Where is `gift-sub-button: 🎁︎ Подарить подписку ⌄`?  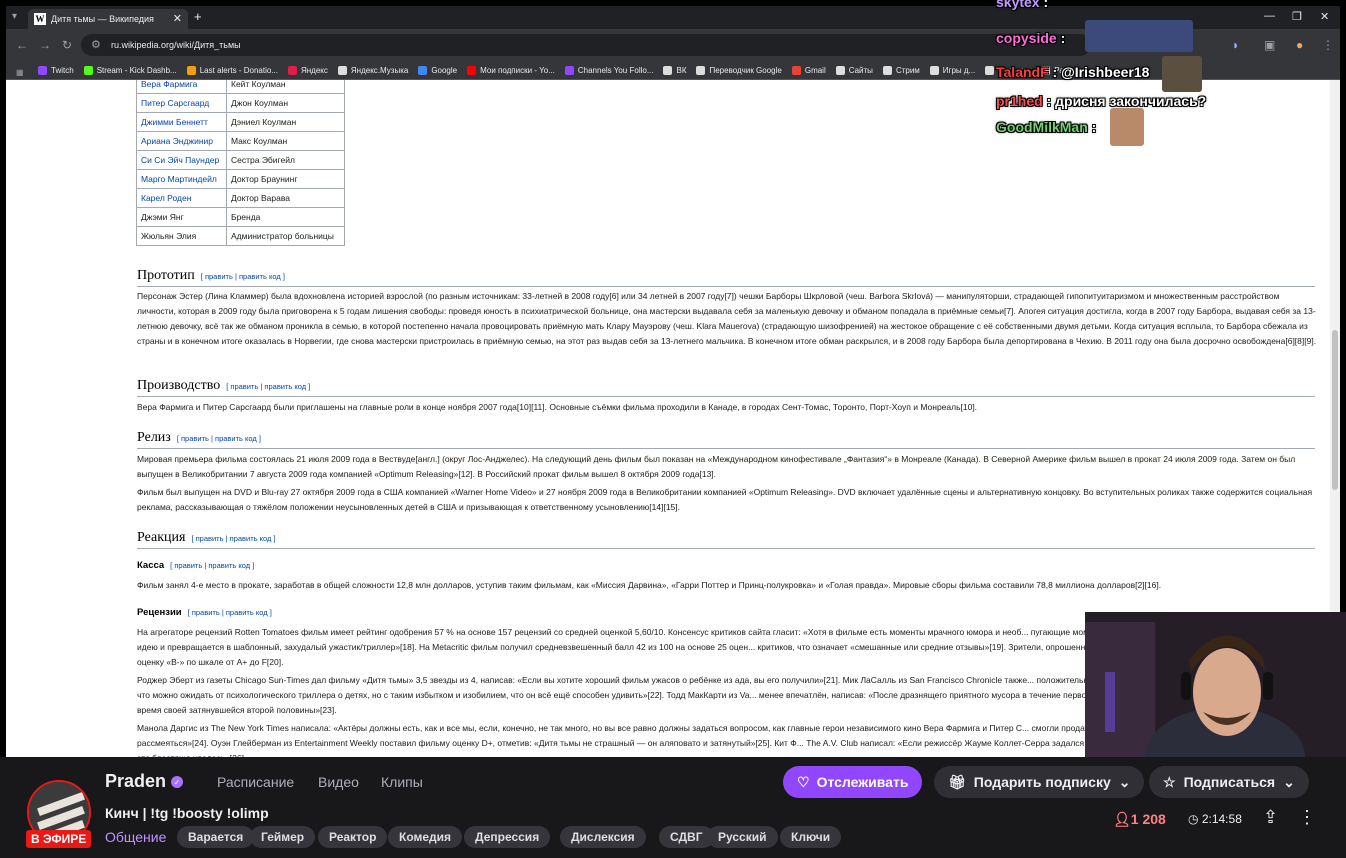
gift-sub-button: 🎁︎ Подарить подписку ⌄ is located at coordinates (1039, 782).